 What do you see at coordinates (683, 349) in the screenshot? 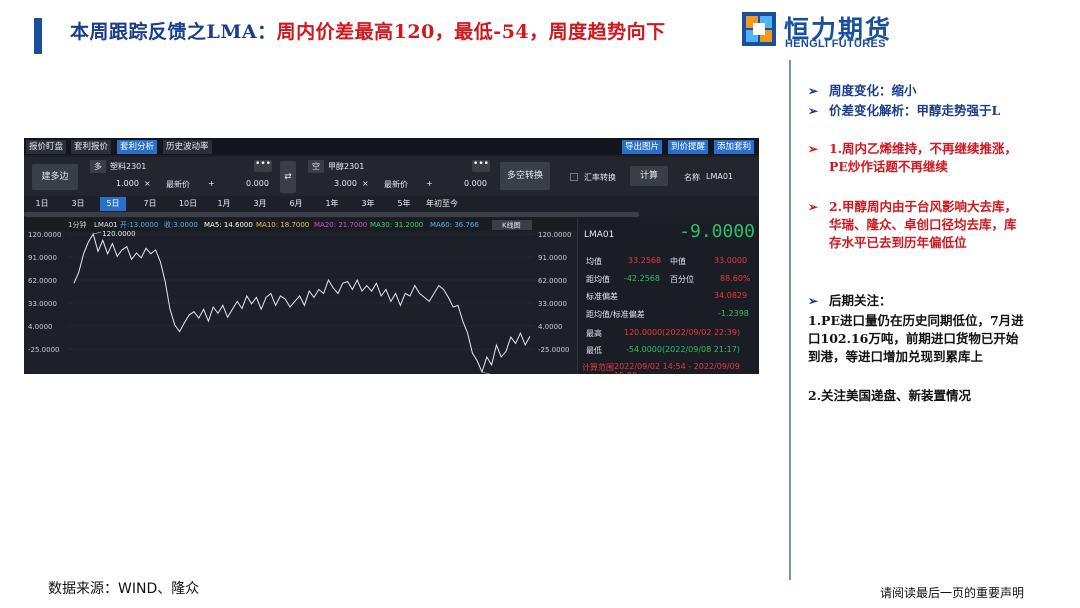
I see `stat-low-value: -54.0000(2022/09/08 21:17)` at bounding box center [683, 349].